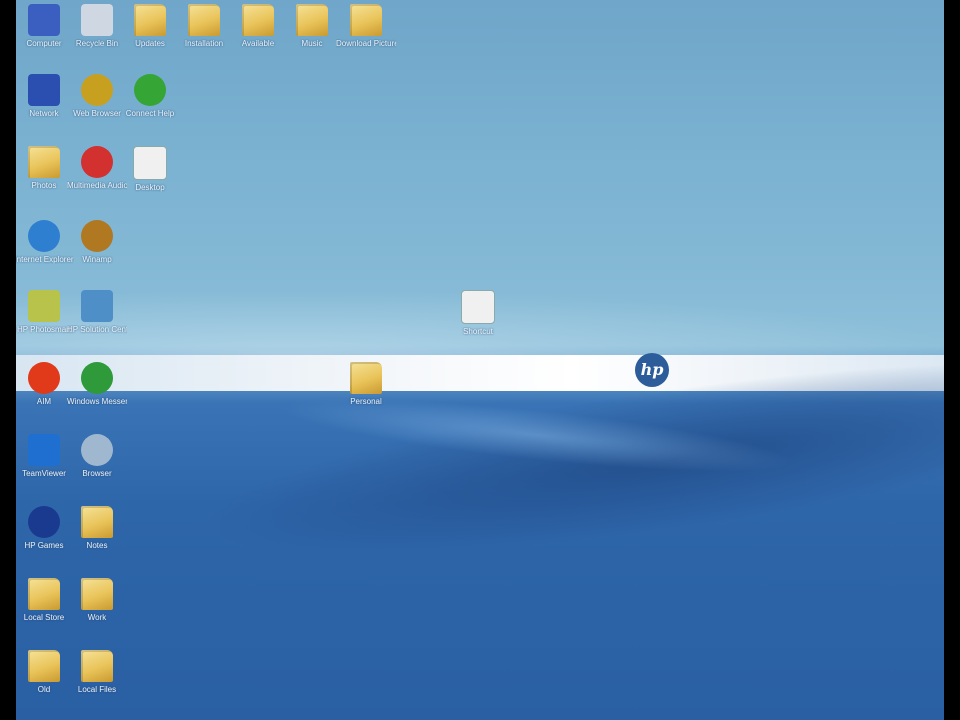  I want to click on messenger-icon, so click(97, 378).